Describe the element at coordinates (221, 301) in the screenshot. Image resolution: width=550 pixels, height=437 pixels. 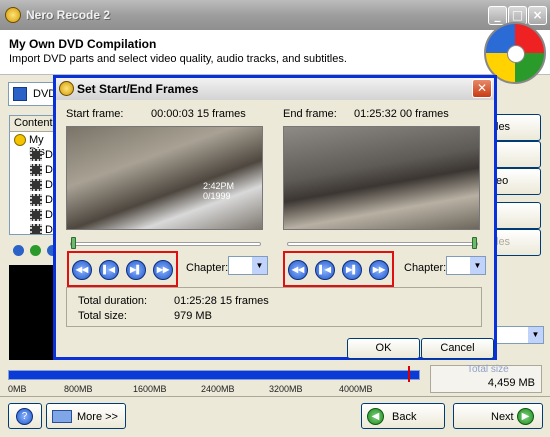
I see `total-duration-value: 01:25:28 15 frames` at that location.